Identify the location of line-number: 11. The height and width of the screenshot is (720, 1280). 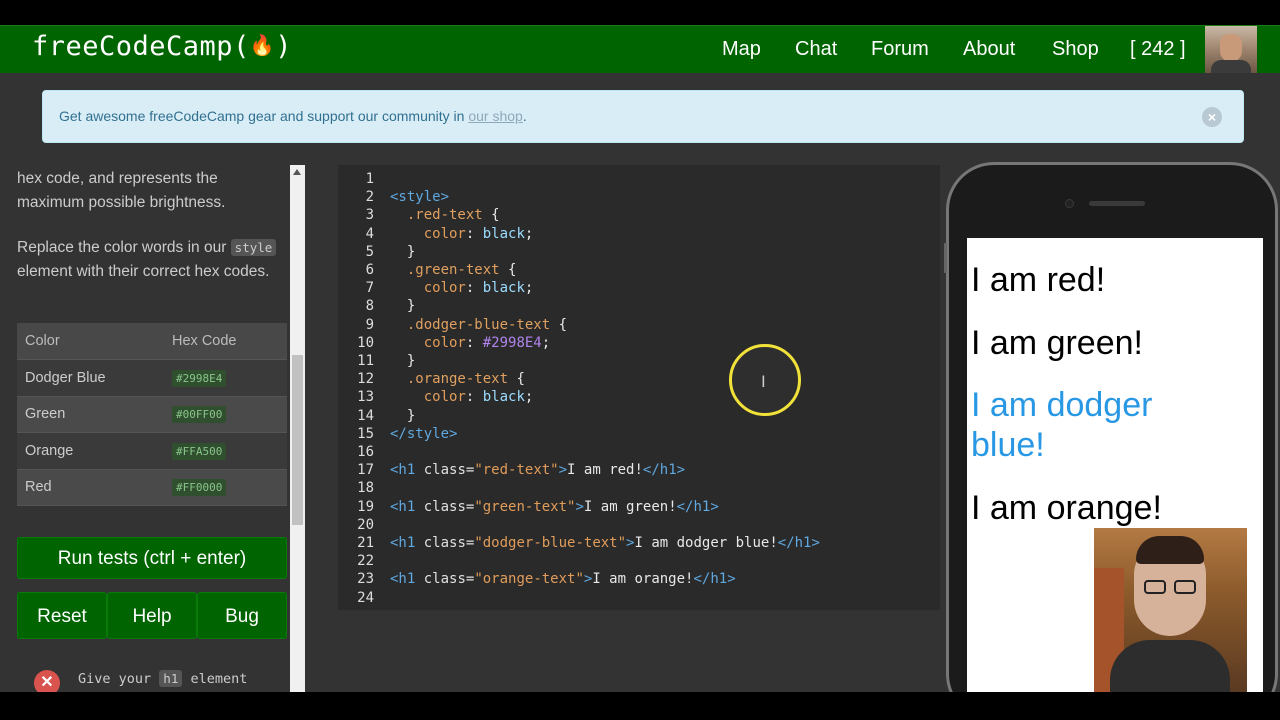
(365, 361).